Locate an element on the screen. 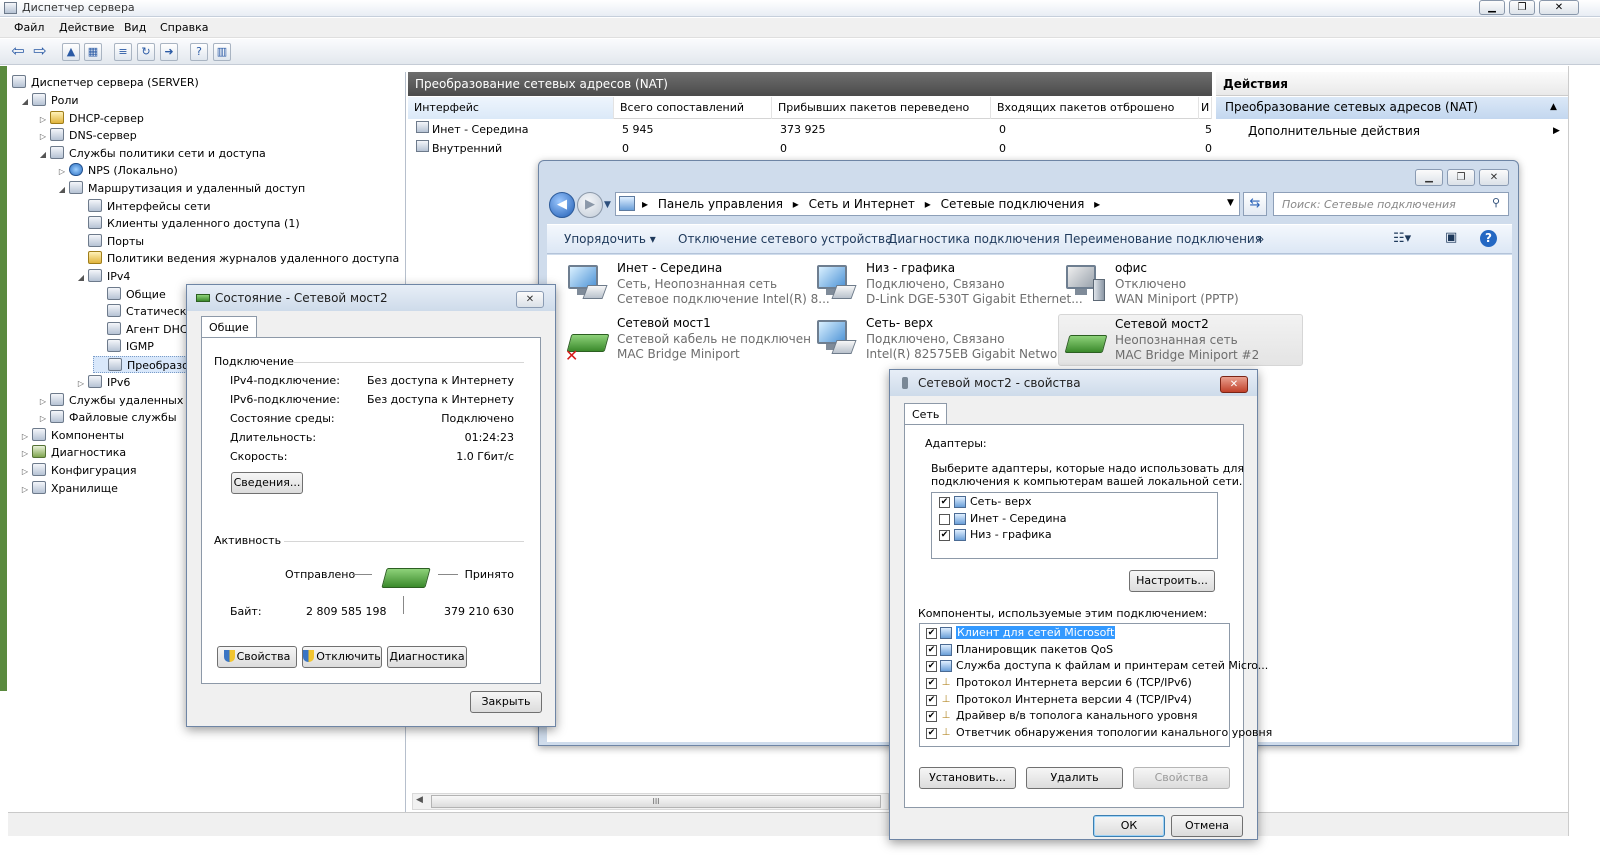  horizontal-scrollbar: ◀ III is located at coordinates (650, 801).